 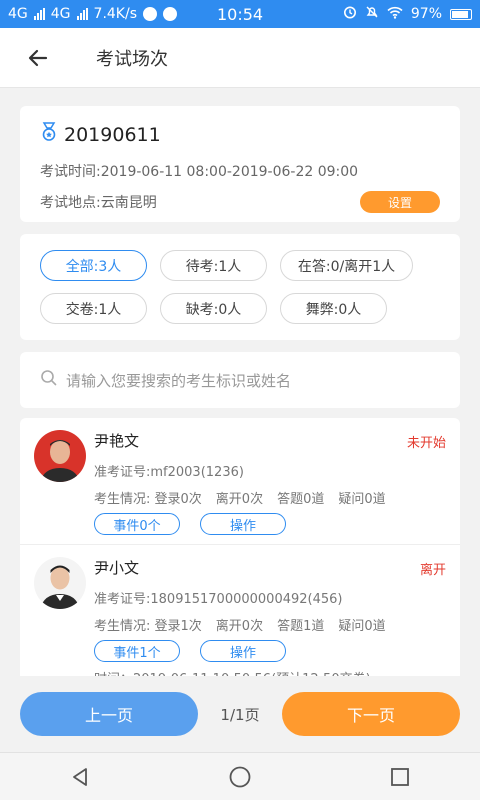 I want to click on page-indicator: 1/1页, so click(x=240, y=714).